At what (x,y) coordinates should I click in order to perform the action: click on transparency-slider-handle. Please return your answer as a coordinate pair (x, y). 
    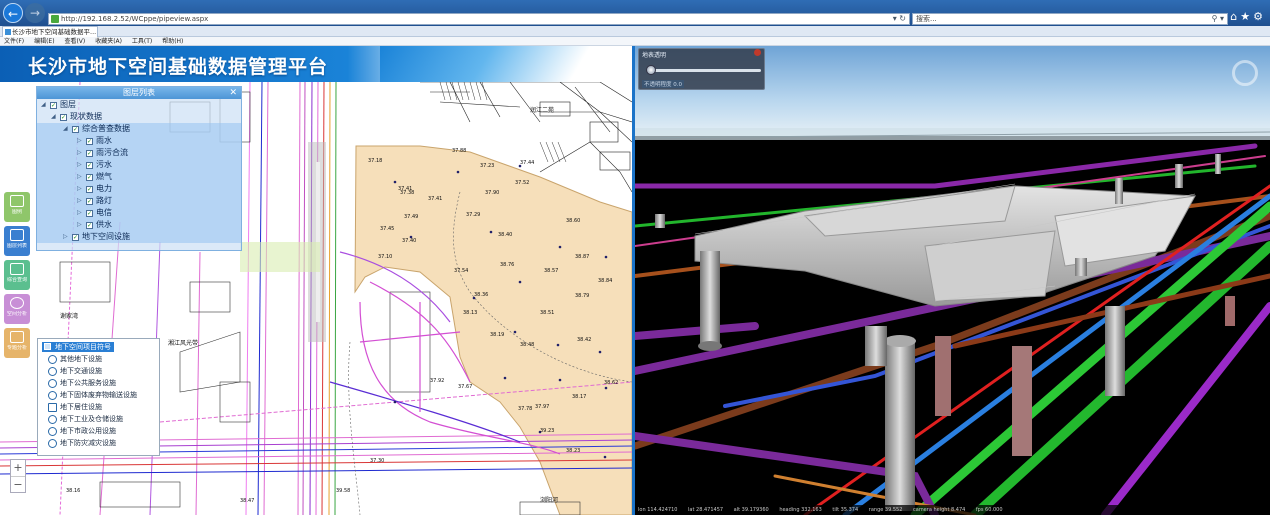
    Looking at the image, I should click on (651, 70).